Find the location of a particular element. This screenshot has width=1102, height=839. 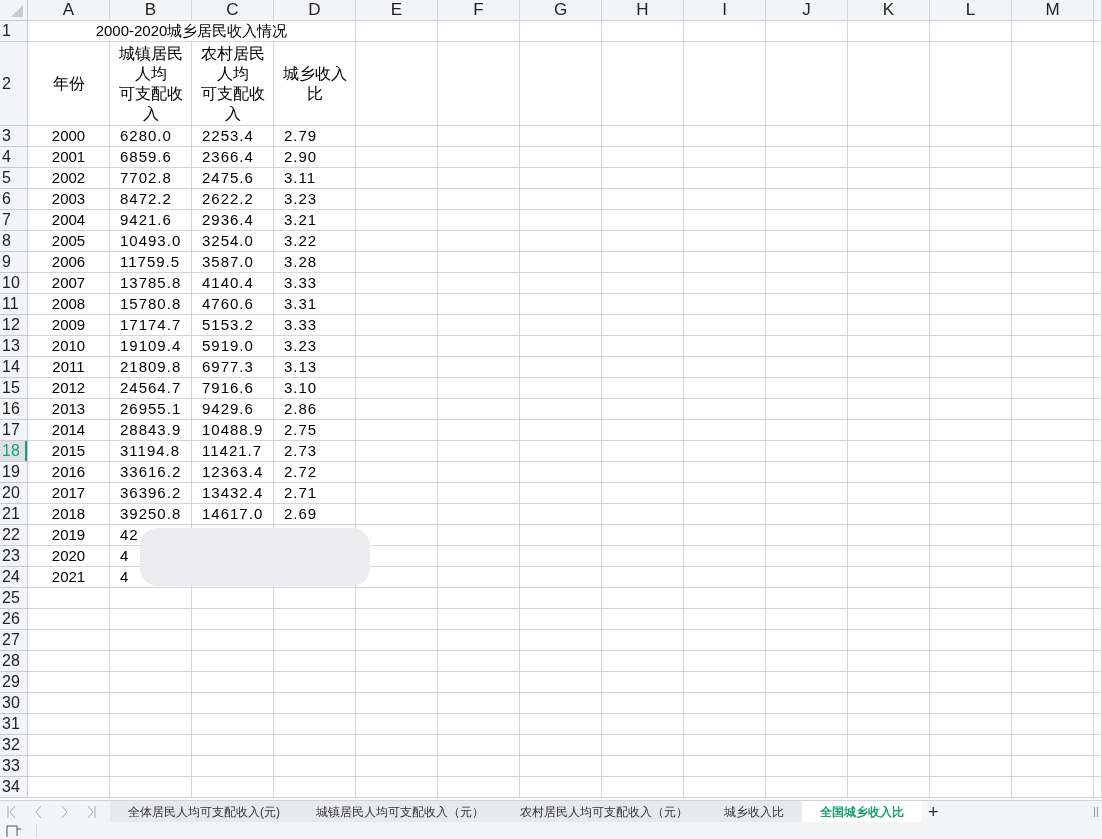

sheet-view-icon is located at coordinates (14, 830).